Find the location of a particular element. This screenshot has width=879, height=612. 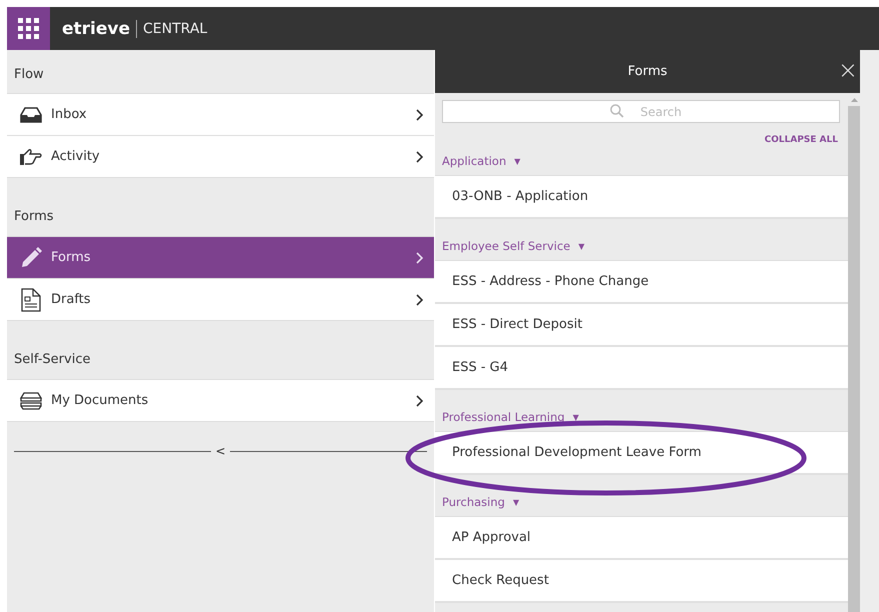

group-toggle: Employee Self Service ▼ is located at coordinates (513, 246).